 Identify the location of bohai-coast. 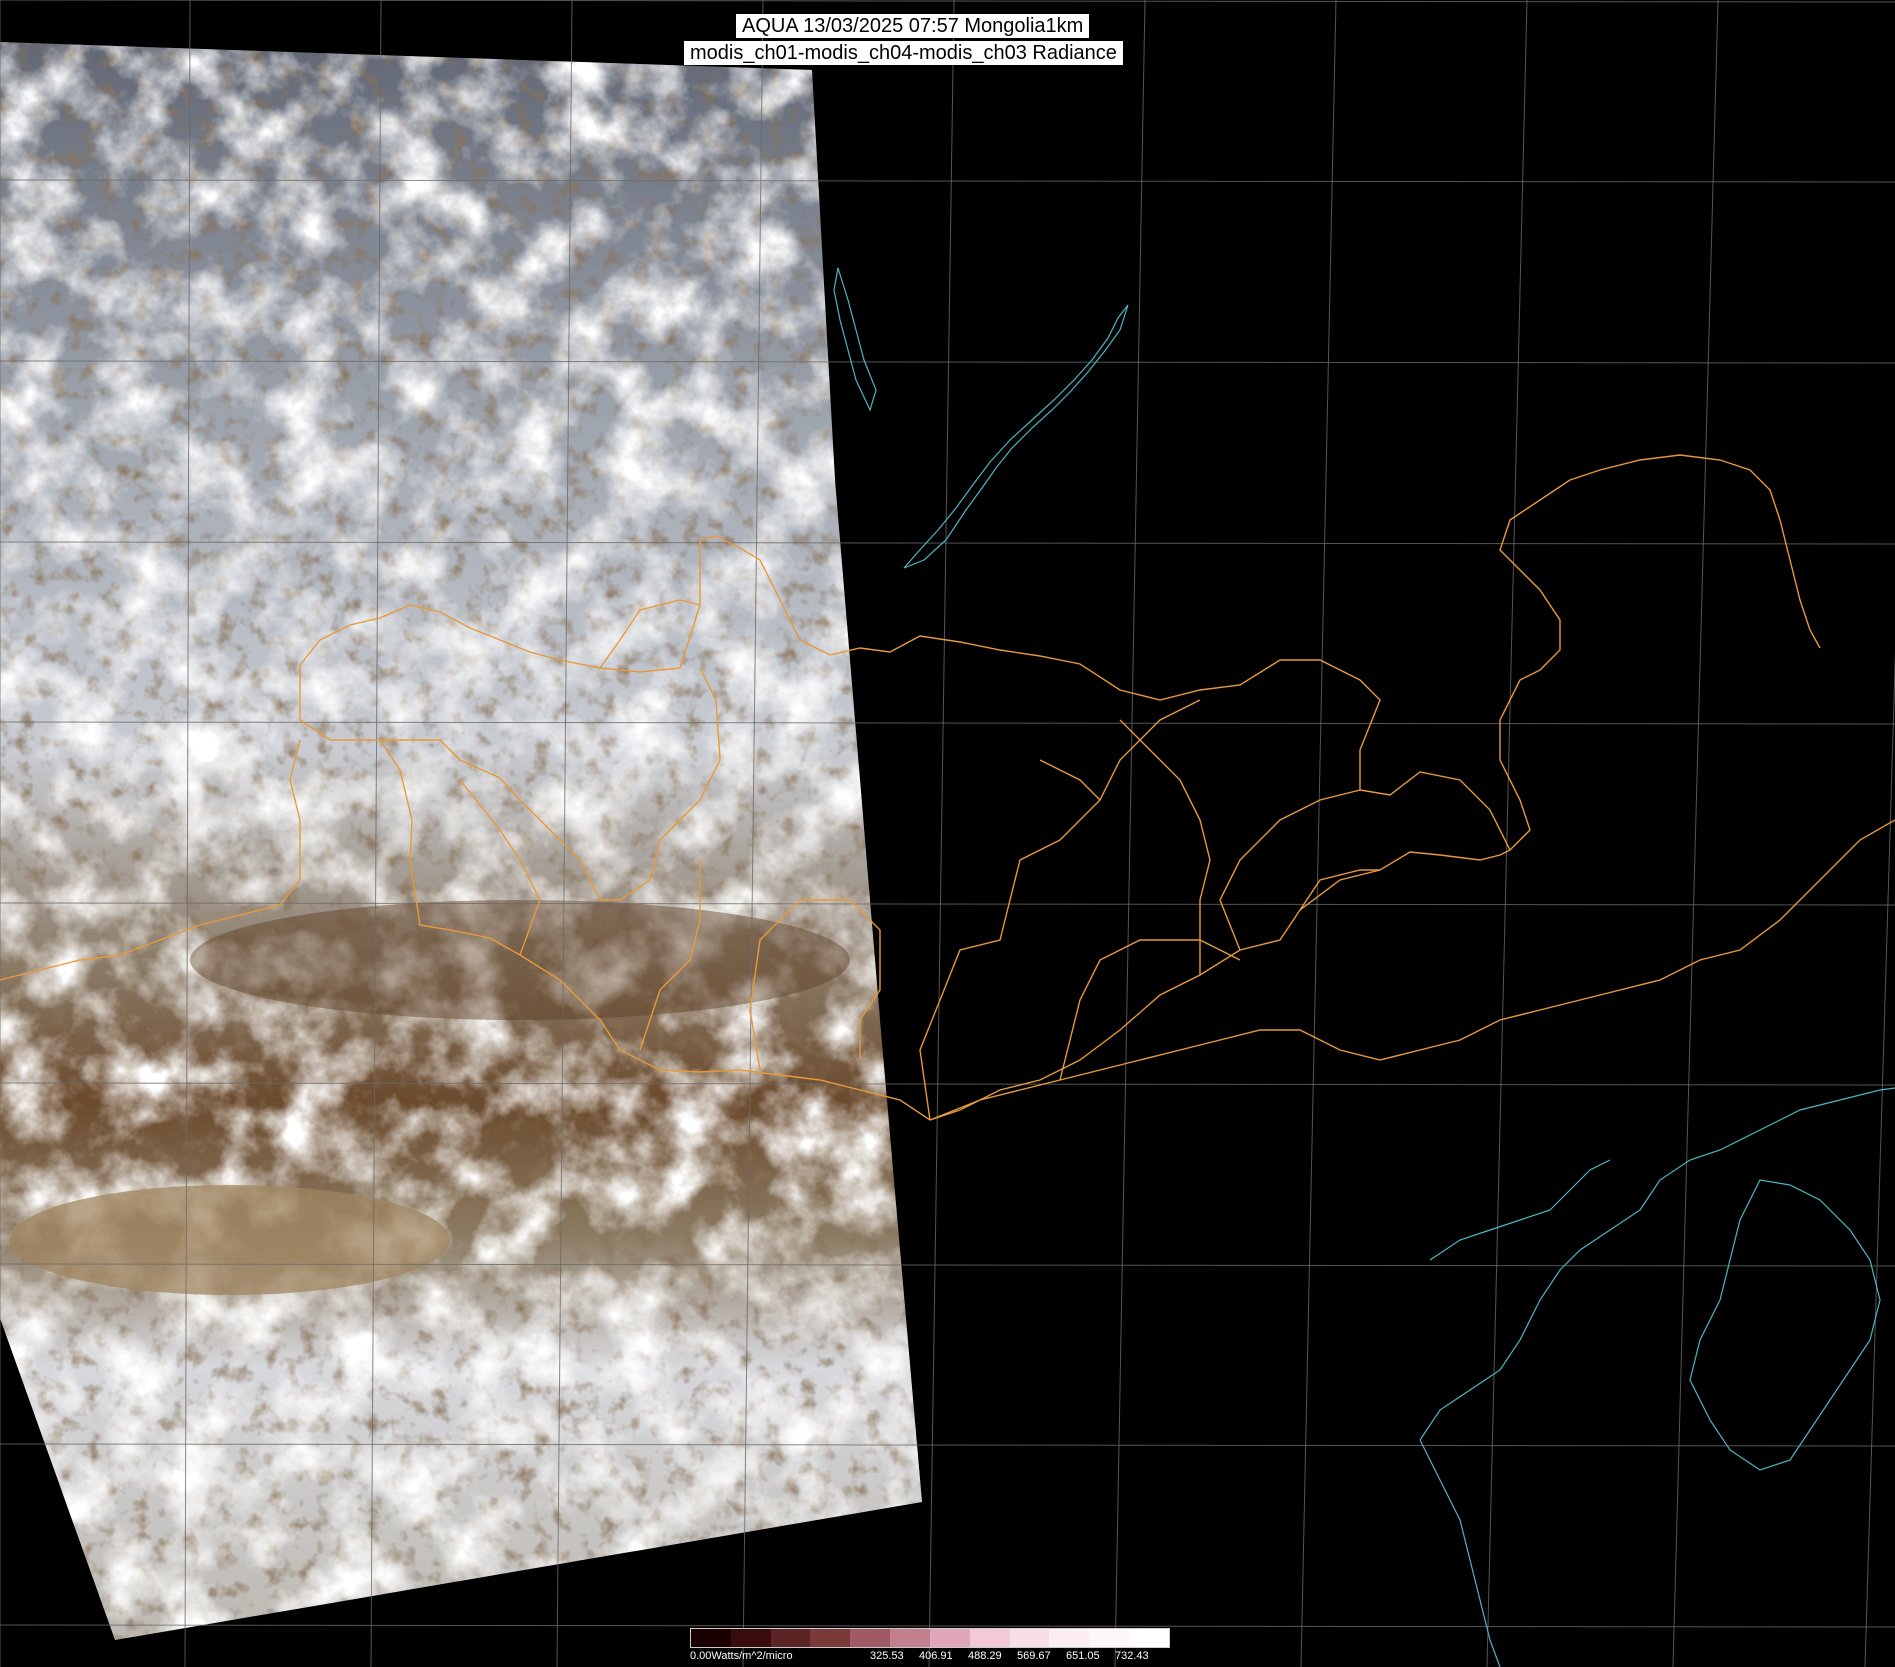
(1520, 1210).